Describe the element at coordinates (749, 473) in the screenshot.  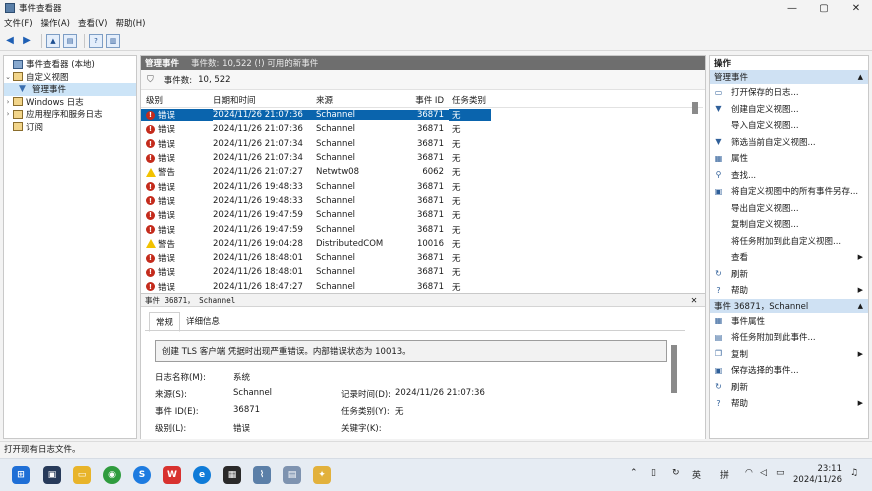
I see `wifi-icon: ◠` at that location.